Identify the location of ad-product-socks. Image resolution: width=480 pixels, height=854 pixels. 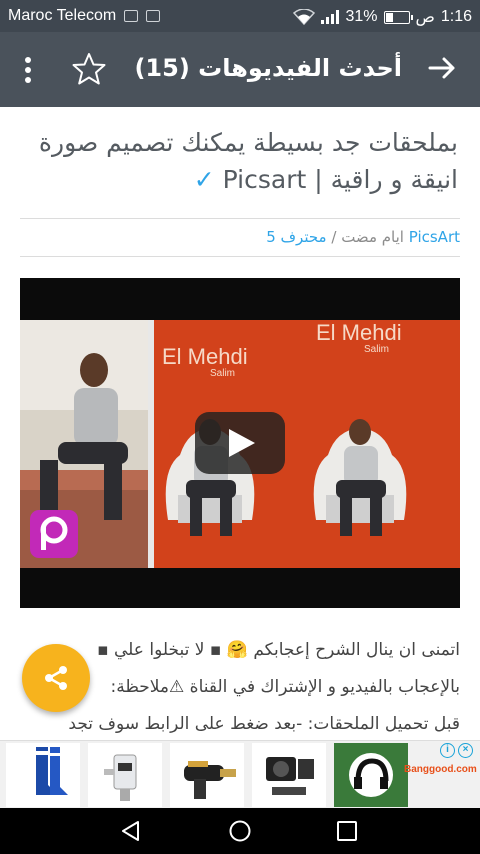
(43, 775).